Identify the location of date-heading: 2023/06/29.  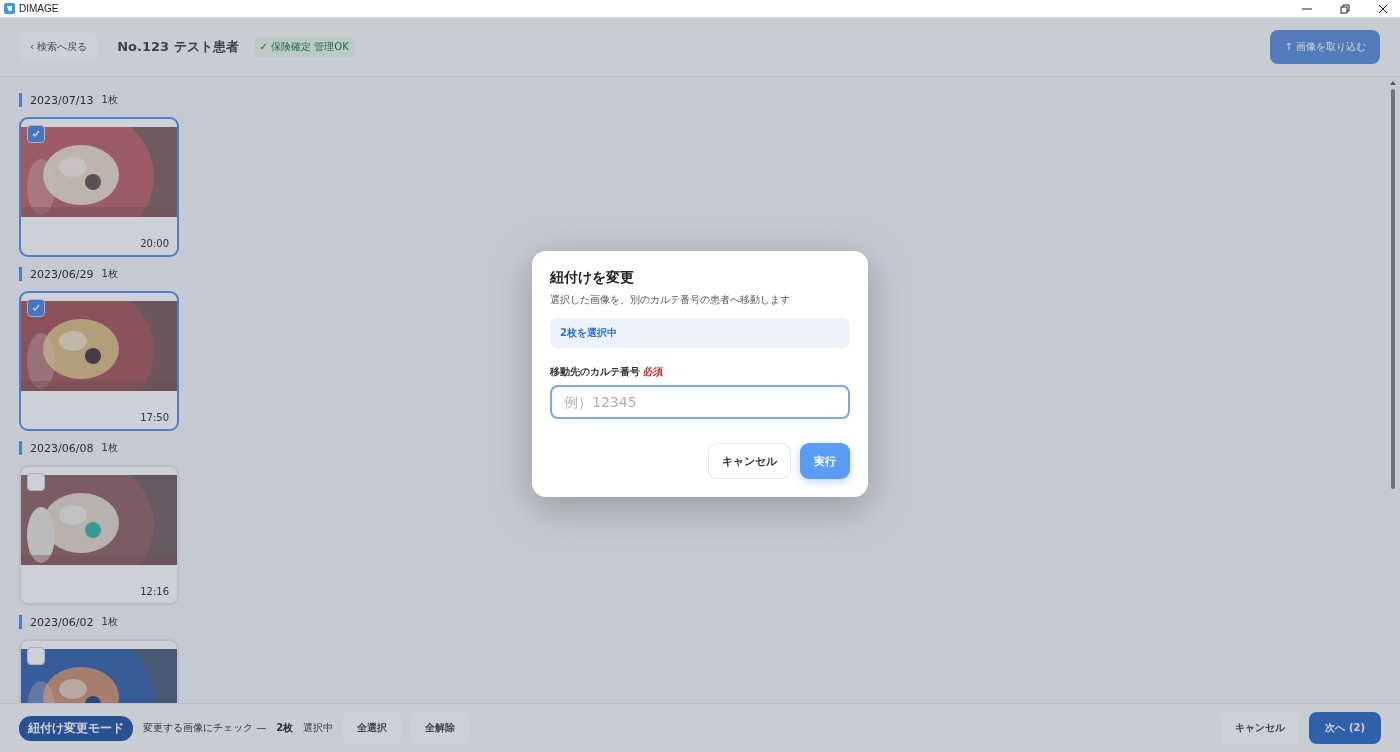
(62, 274).